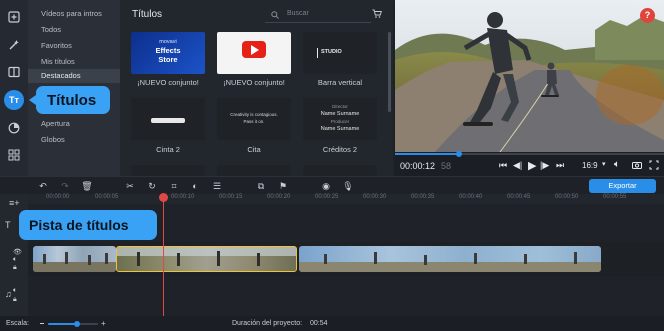 The width and height of the screenshot is (664, 331). Describe the element at coordinates (174, 186) in the screenshot. I see `crop-icon: ⌗` at that location.